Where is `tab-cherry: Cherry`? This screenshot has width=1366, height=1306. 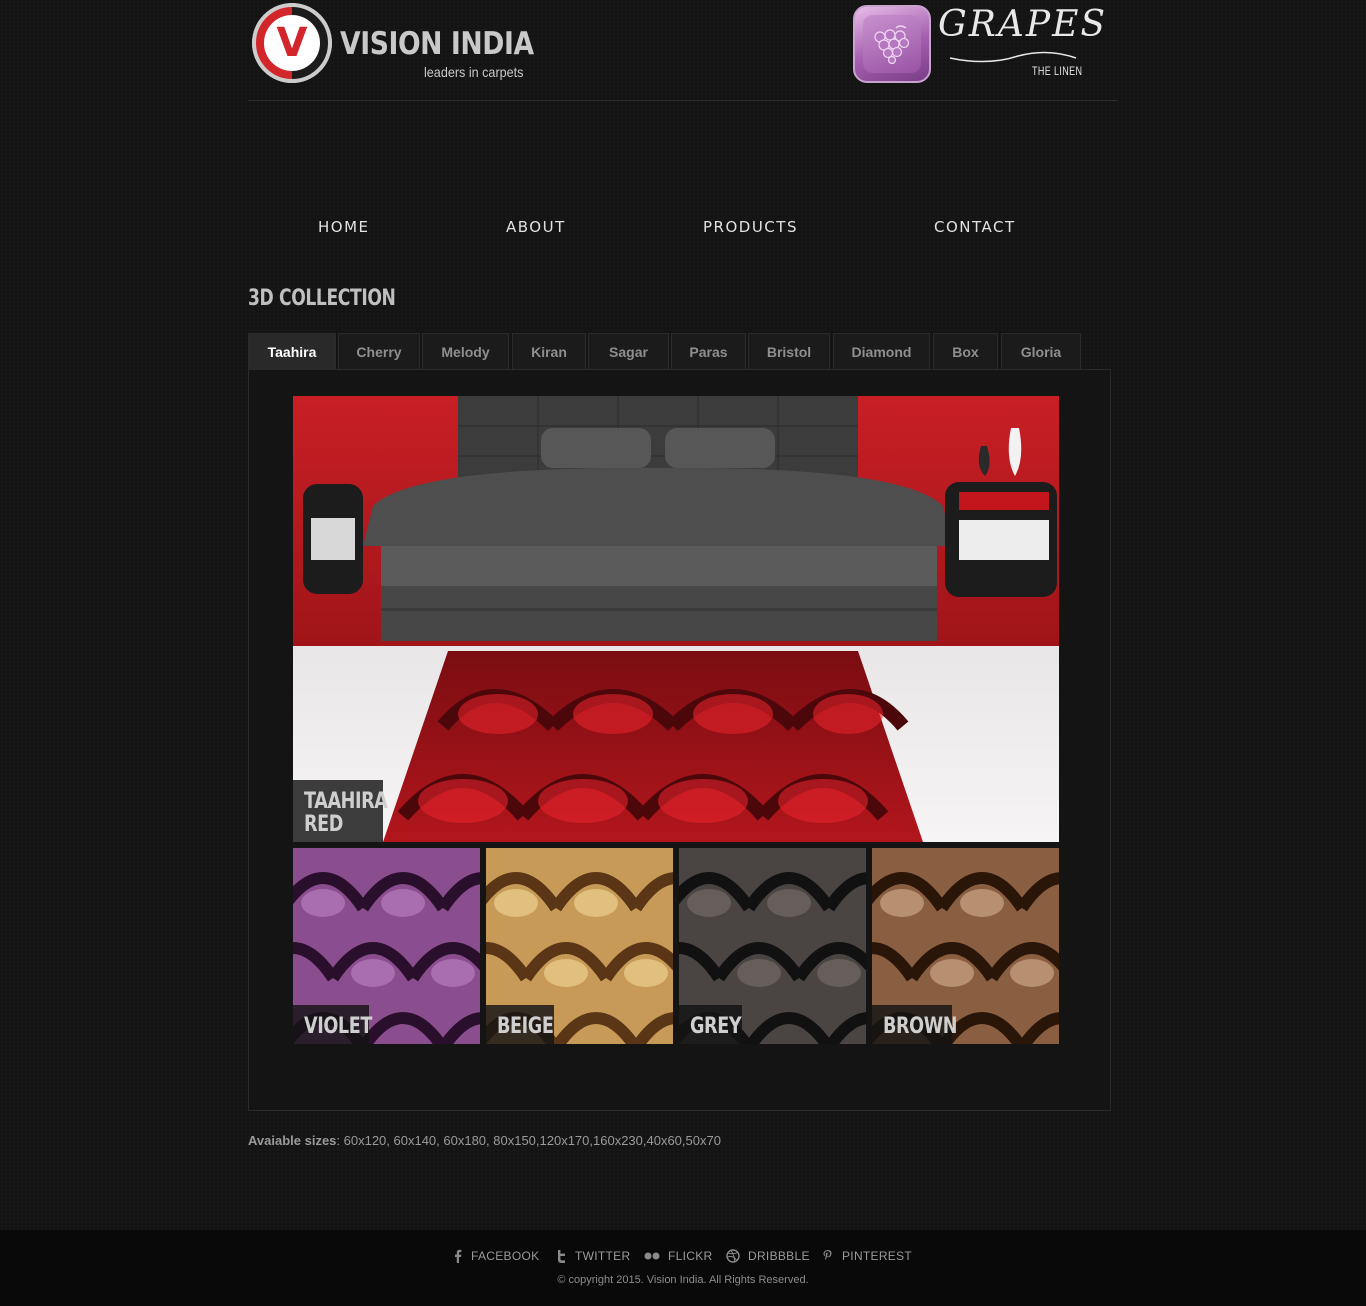 tab-cherry: Cherry is located at coordinates (379, 351).